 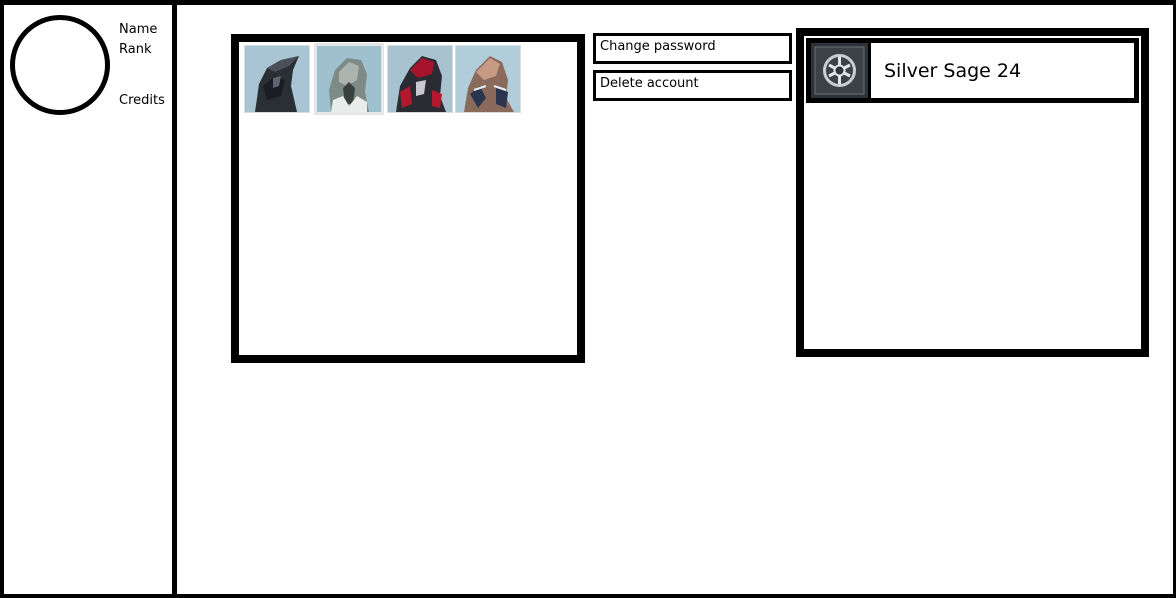 I want to click on profile-rank-label: Rank, so click(x=135, y=49).